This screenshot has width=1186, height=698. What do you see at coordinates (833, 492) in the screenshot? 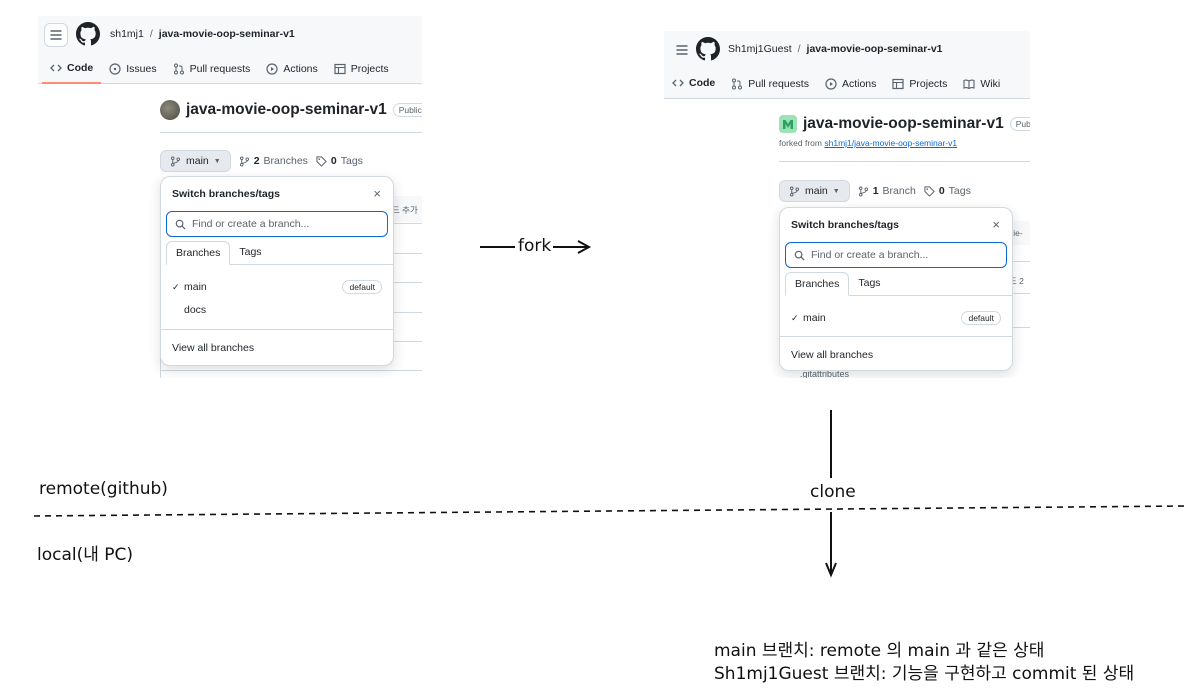
I see `clone-label: clone` at bounding box center [833, 492].